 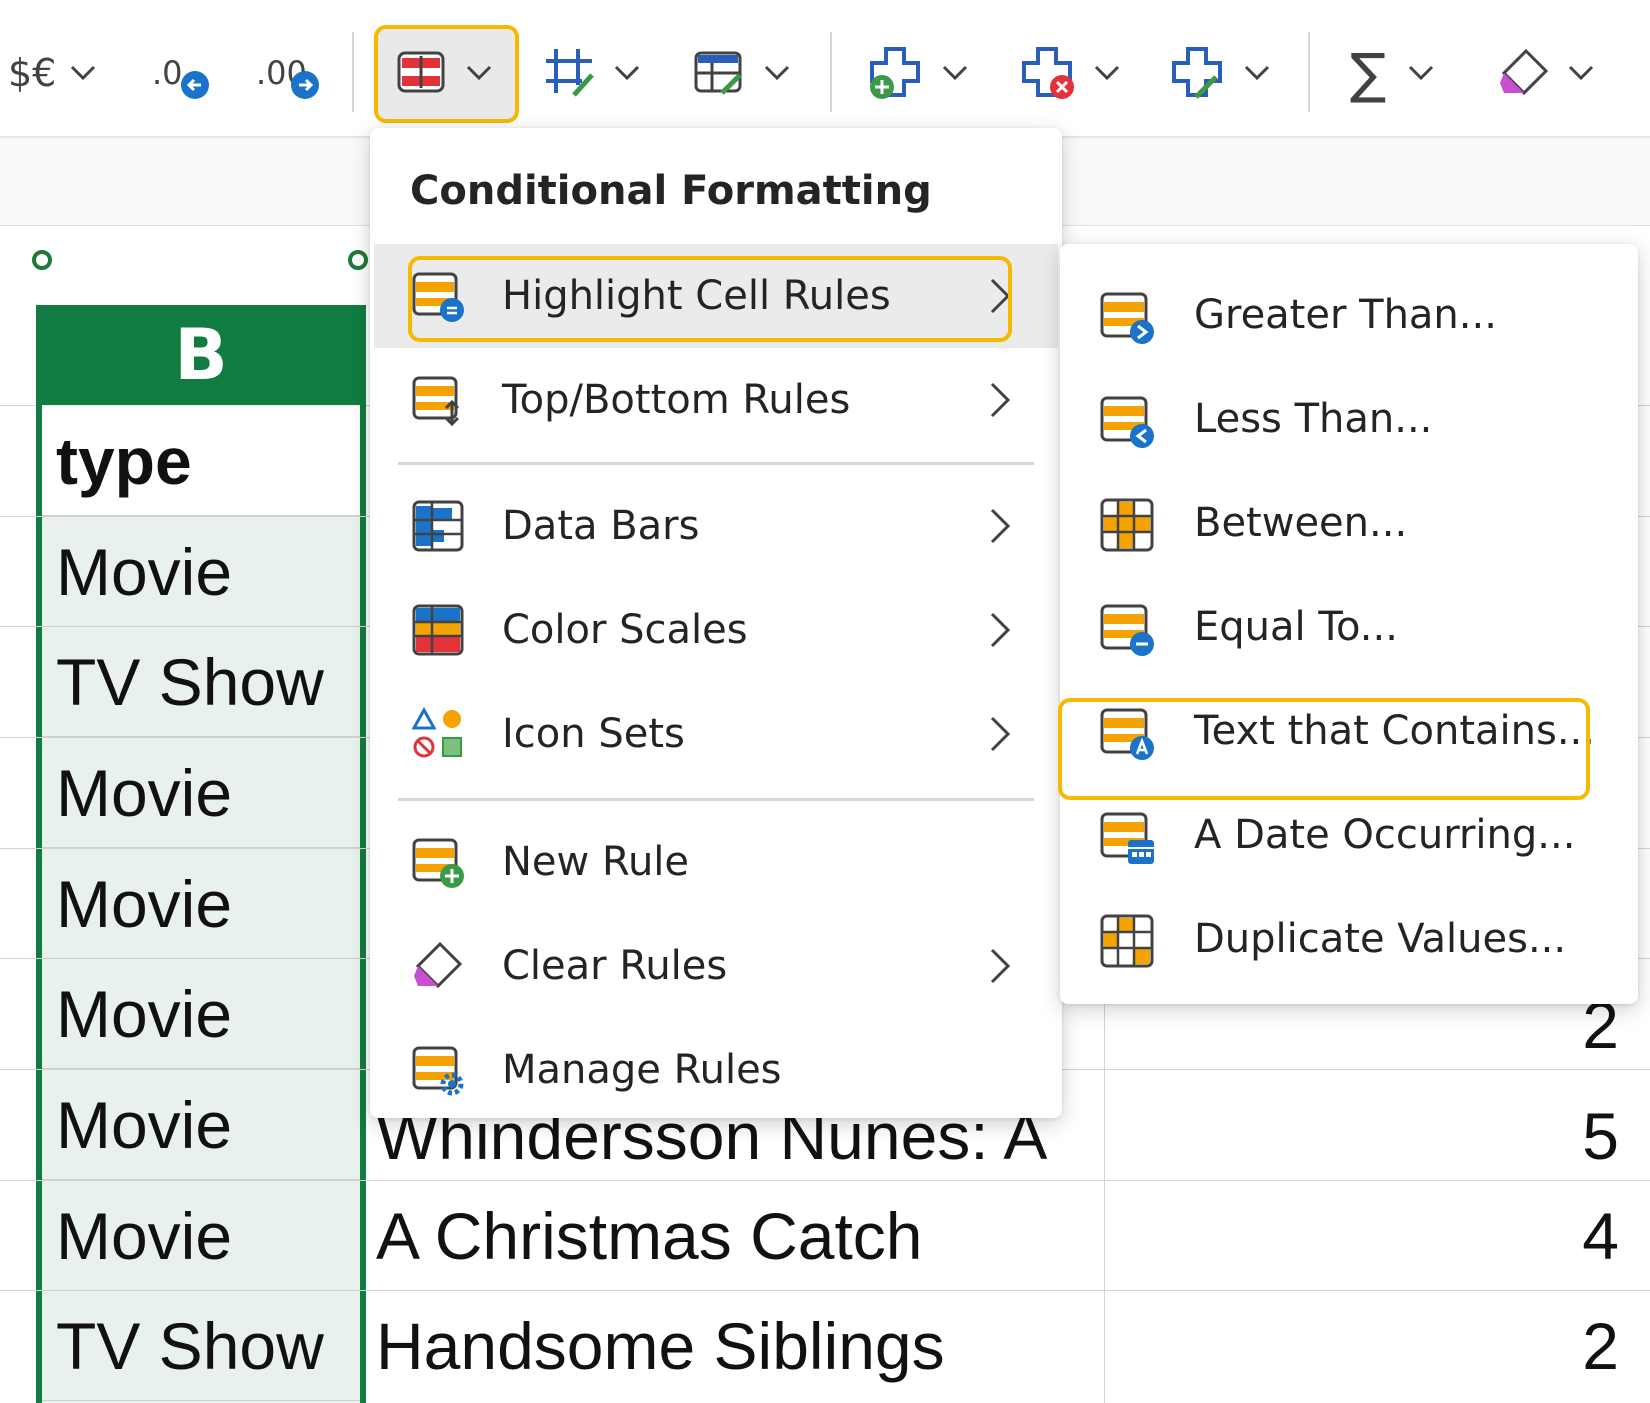 What do you see at coordinates (696, 296) in the screenshot?
I see `menu-item-label: Highlight Cell Rules` at bounding box center [696, 296].